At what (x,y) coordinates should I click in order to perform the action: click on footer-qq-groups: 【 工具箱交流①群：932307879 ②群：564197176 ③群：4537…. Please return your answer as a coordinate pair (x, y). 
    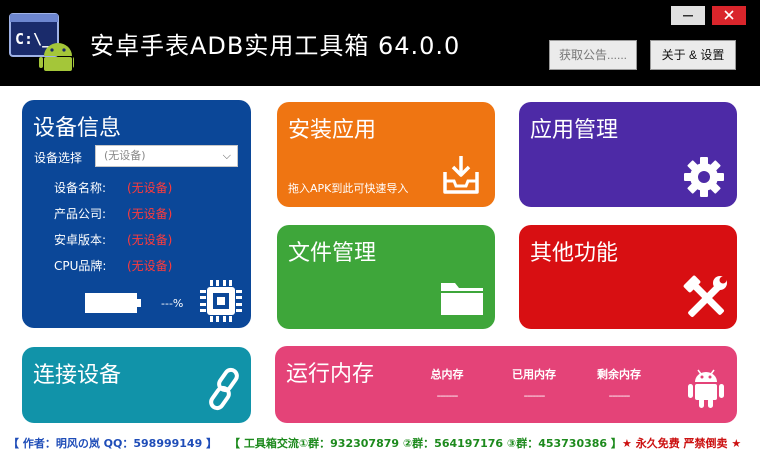
    Looking at the image, I should click on (425, 443).